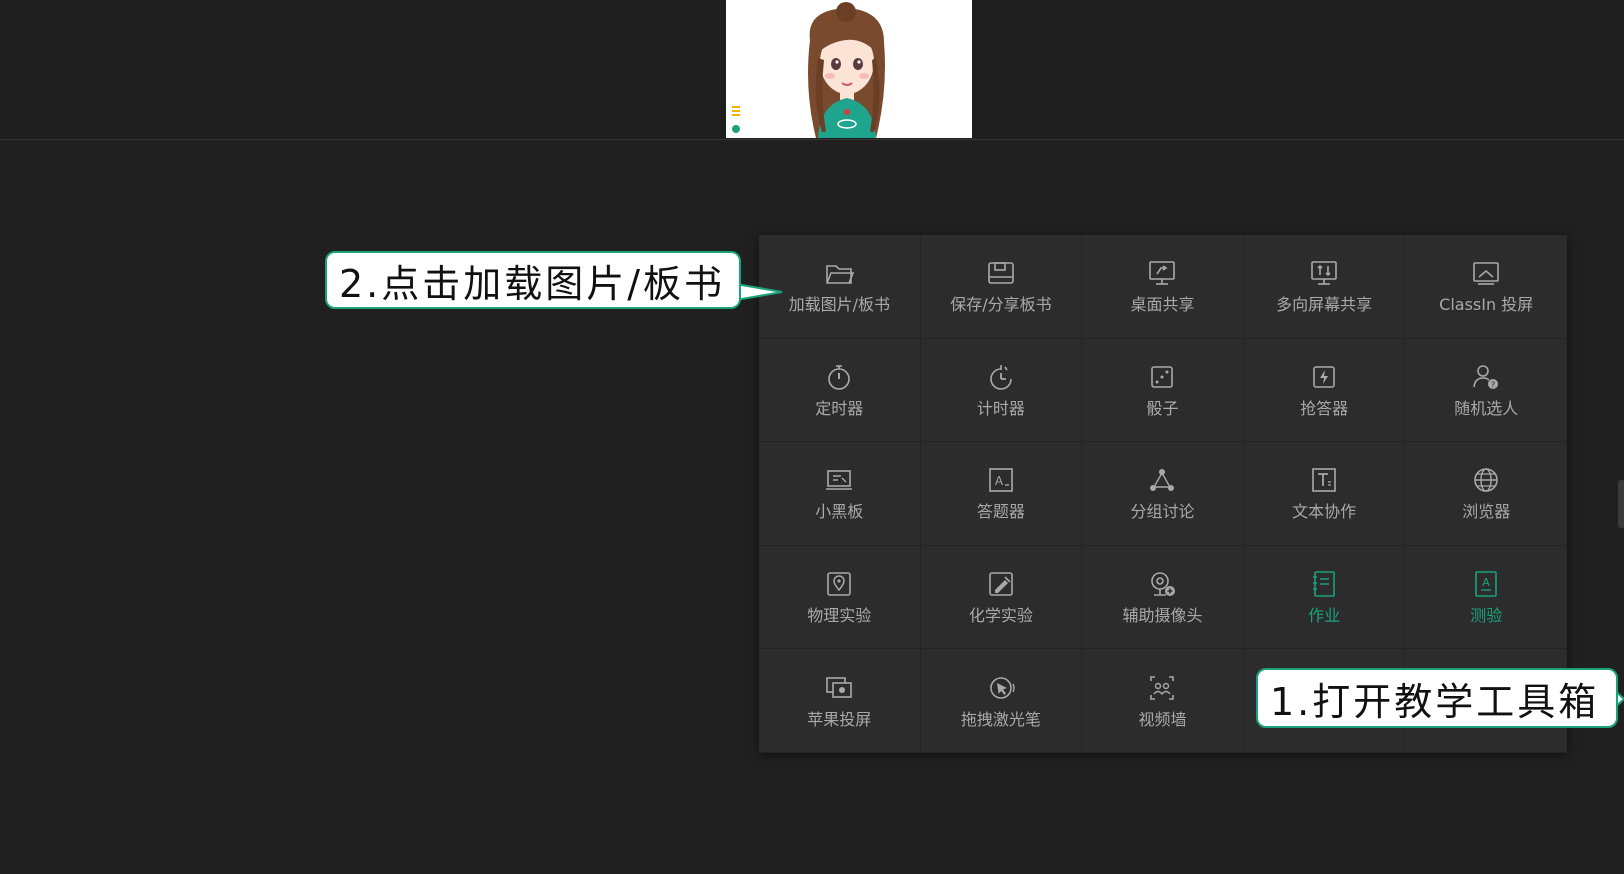 The height and width of the screenshot is (874, 1624). I want to click on tool-random-pick: ? 随机选人, so click(1486, 391).